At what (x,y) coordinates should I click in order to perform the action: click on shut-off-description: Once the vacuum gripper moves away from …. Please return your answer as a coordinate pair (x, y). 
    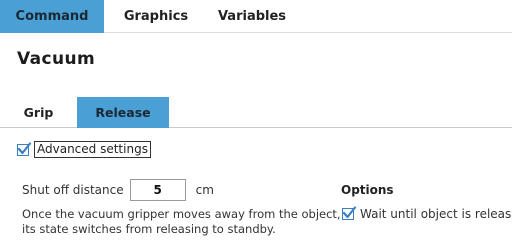
    Looking at the image, I should click on (181, 221).